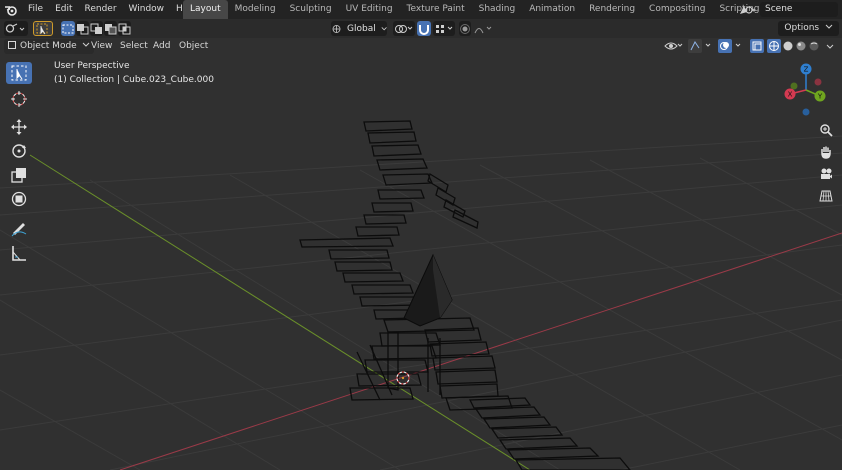 Image resolution: width=842 pixels, height=470 pixels. I want to click on camera-icon, so click(826, 173).